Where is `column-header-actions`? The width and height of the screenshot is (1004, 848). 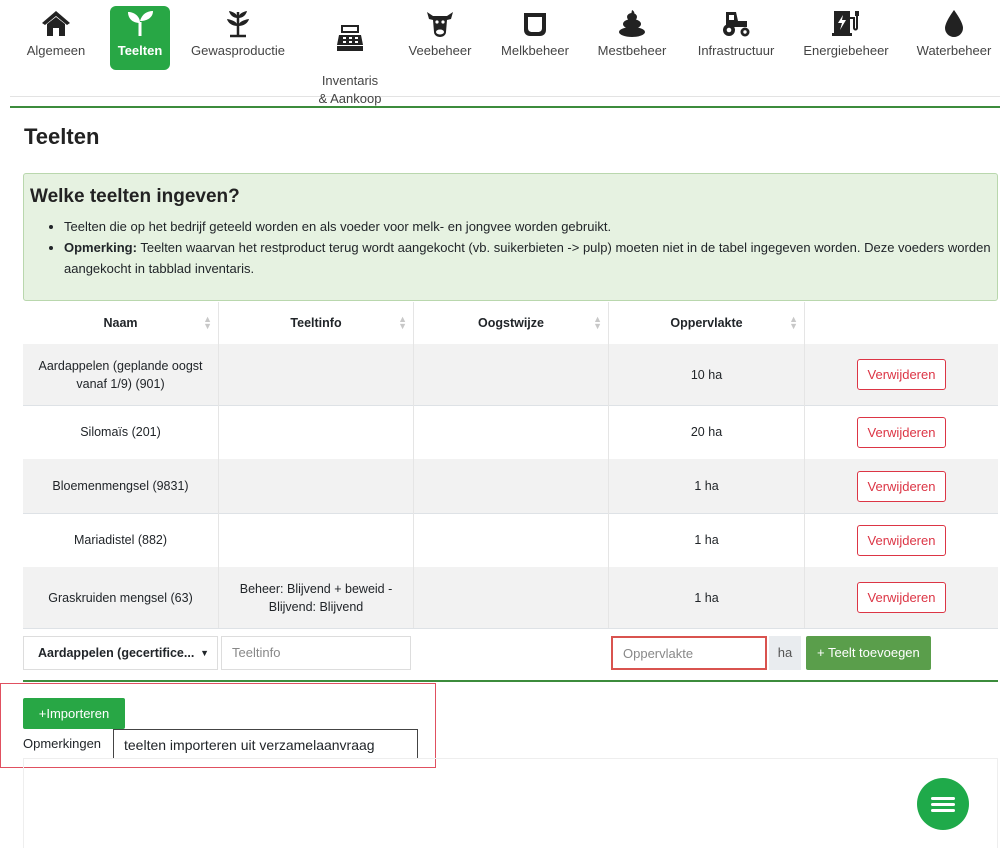 column-header-actions is located at coordinates (901, 323).